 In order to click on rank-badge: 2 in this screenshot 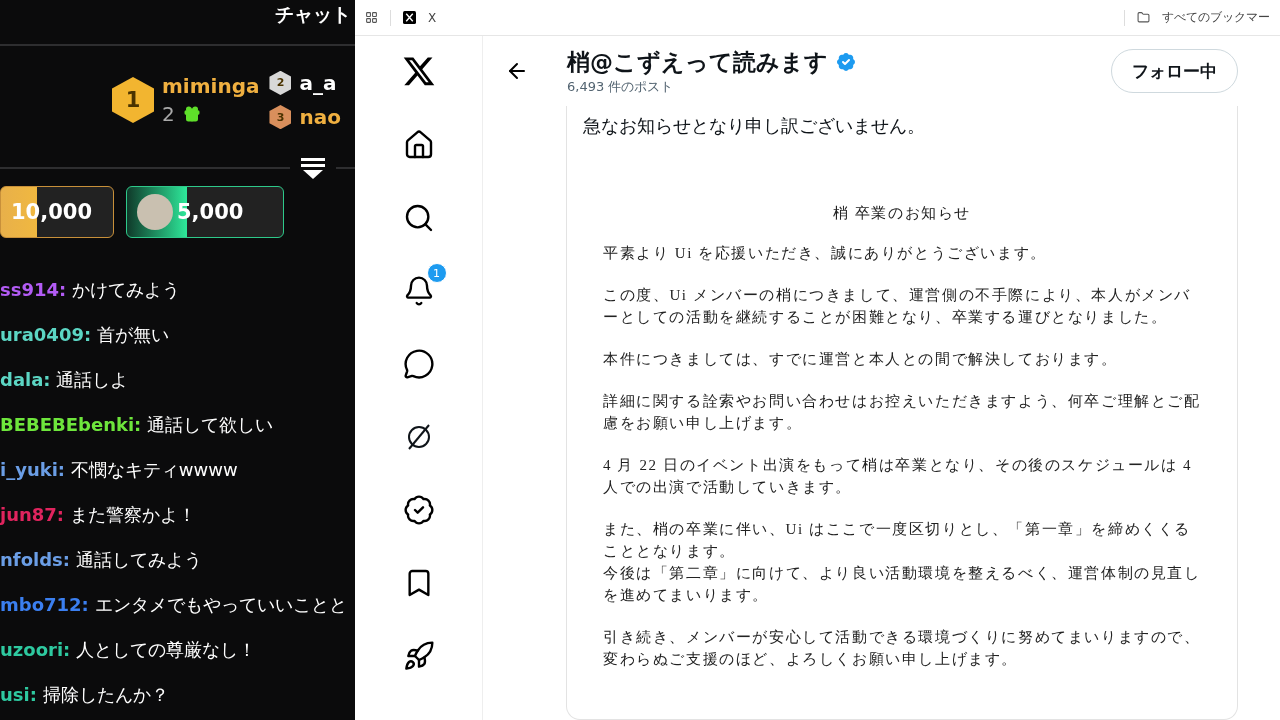, I will do `click(280, 82)`.